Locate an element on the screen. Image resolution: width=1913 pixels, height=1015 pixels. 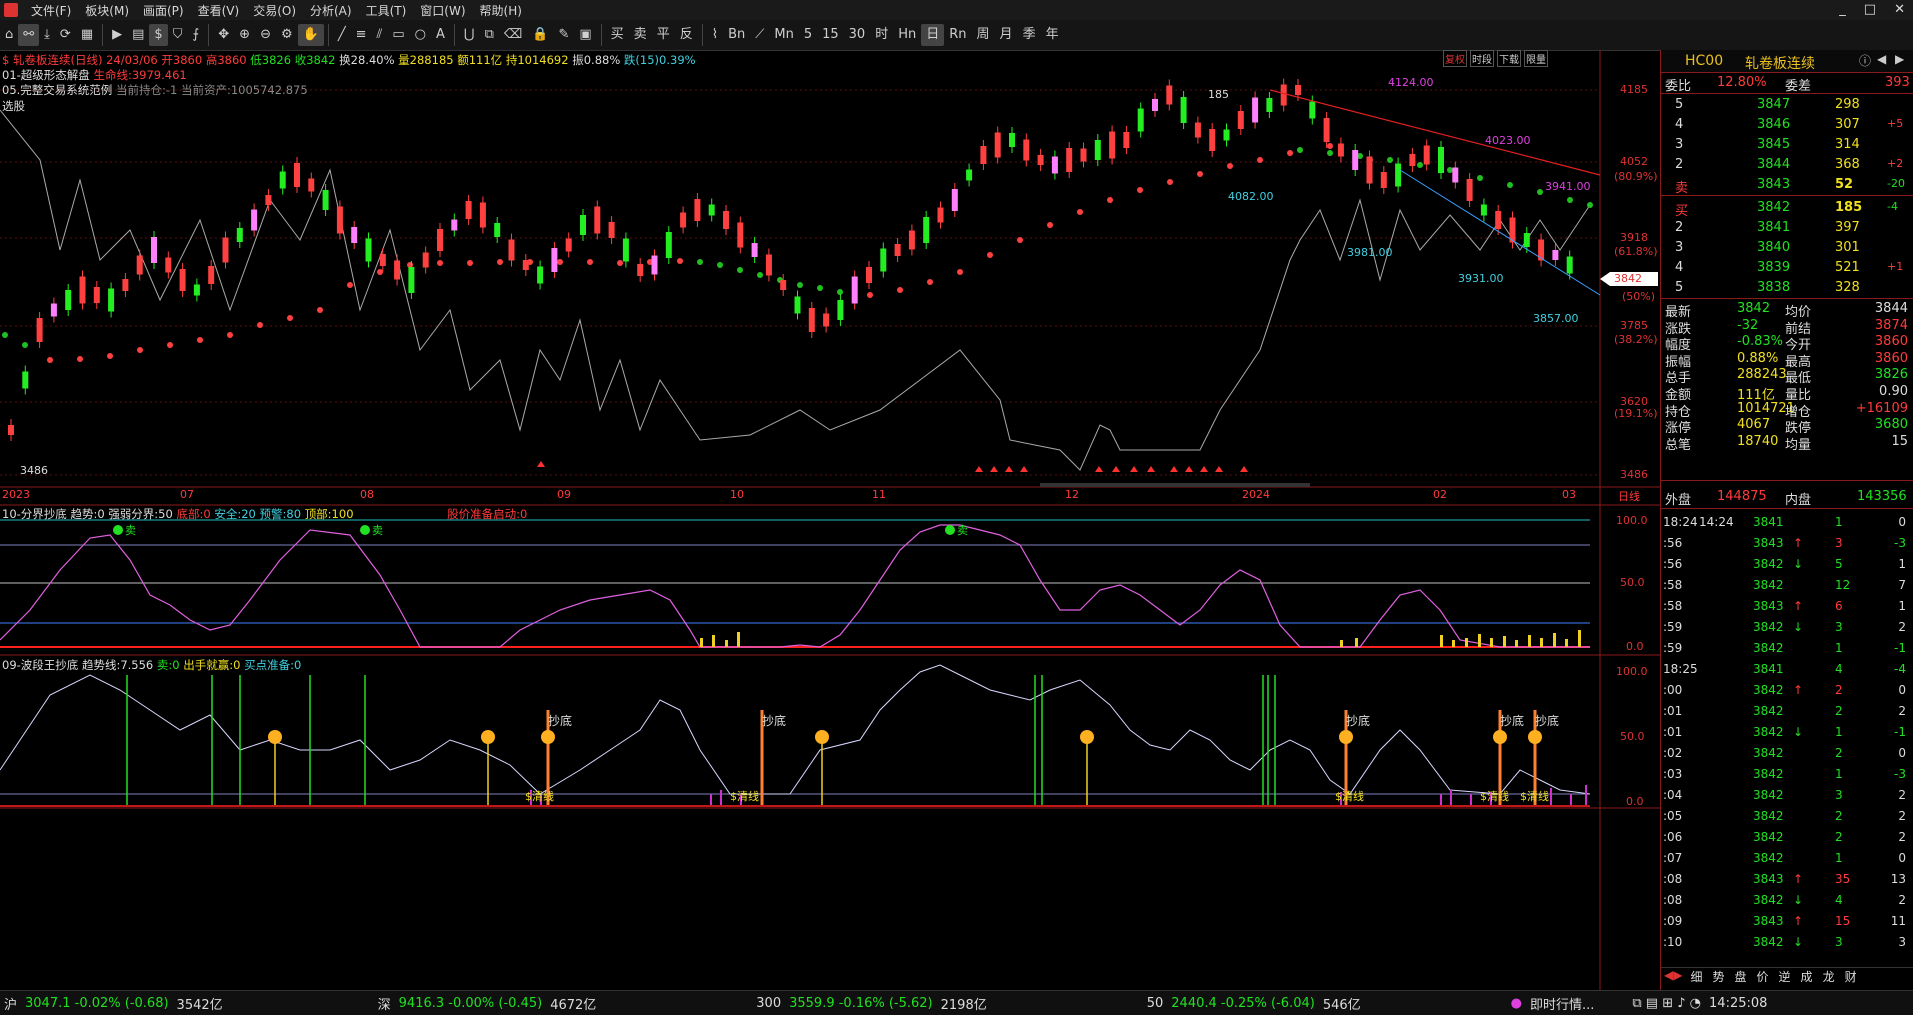
quote-tab: 盘 is located at coordinates (1741, 977).